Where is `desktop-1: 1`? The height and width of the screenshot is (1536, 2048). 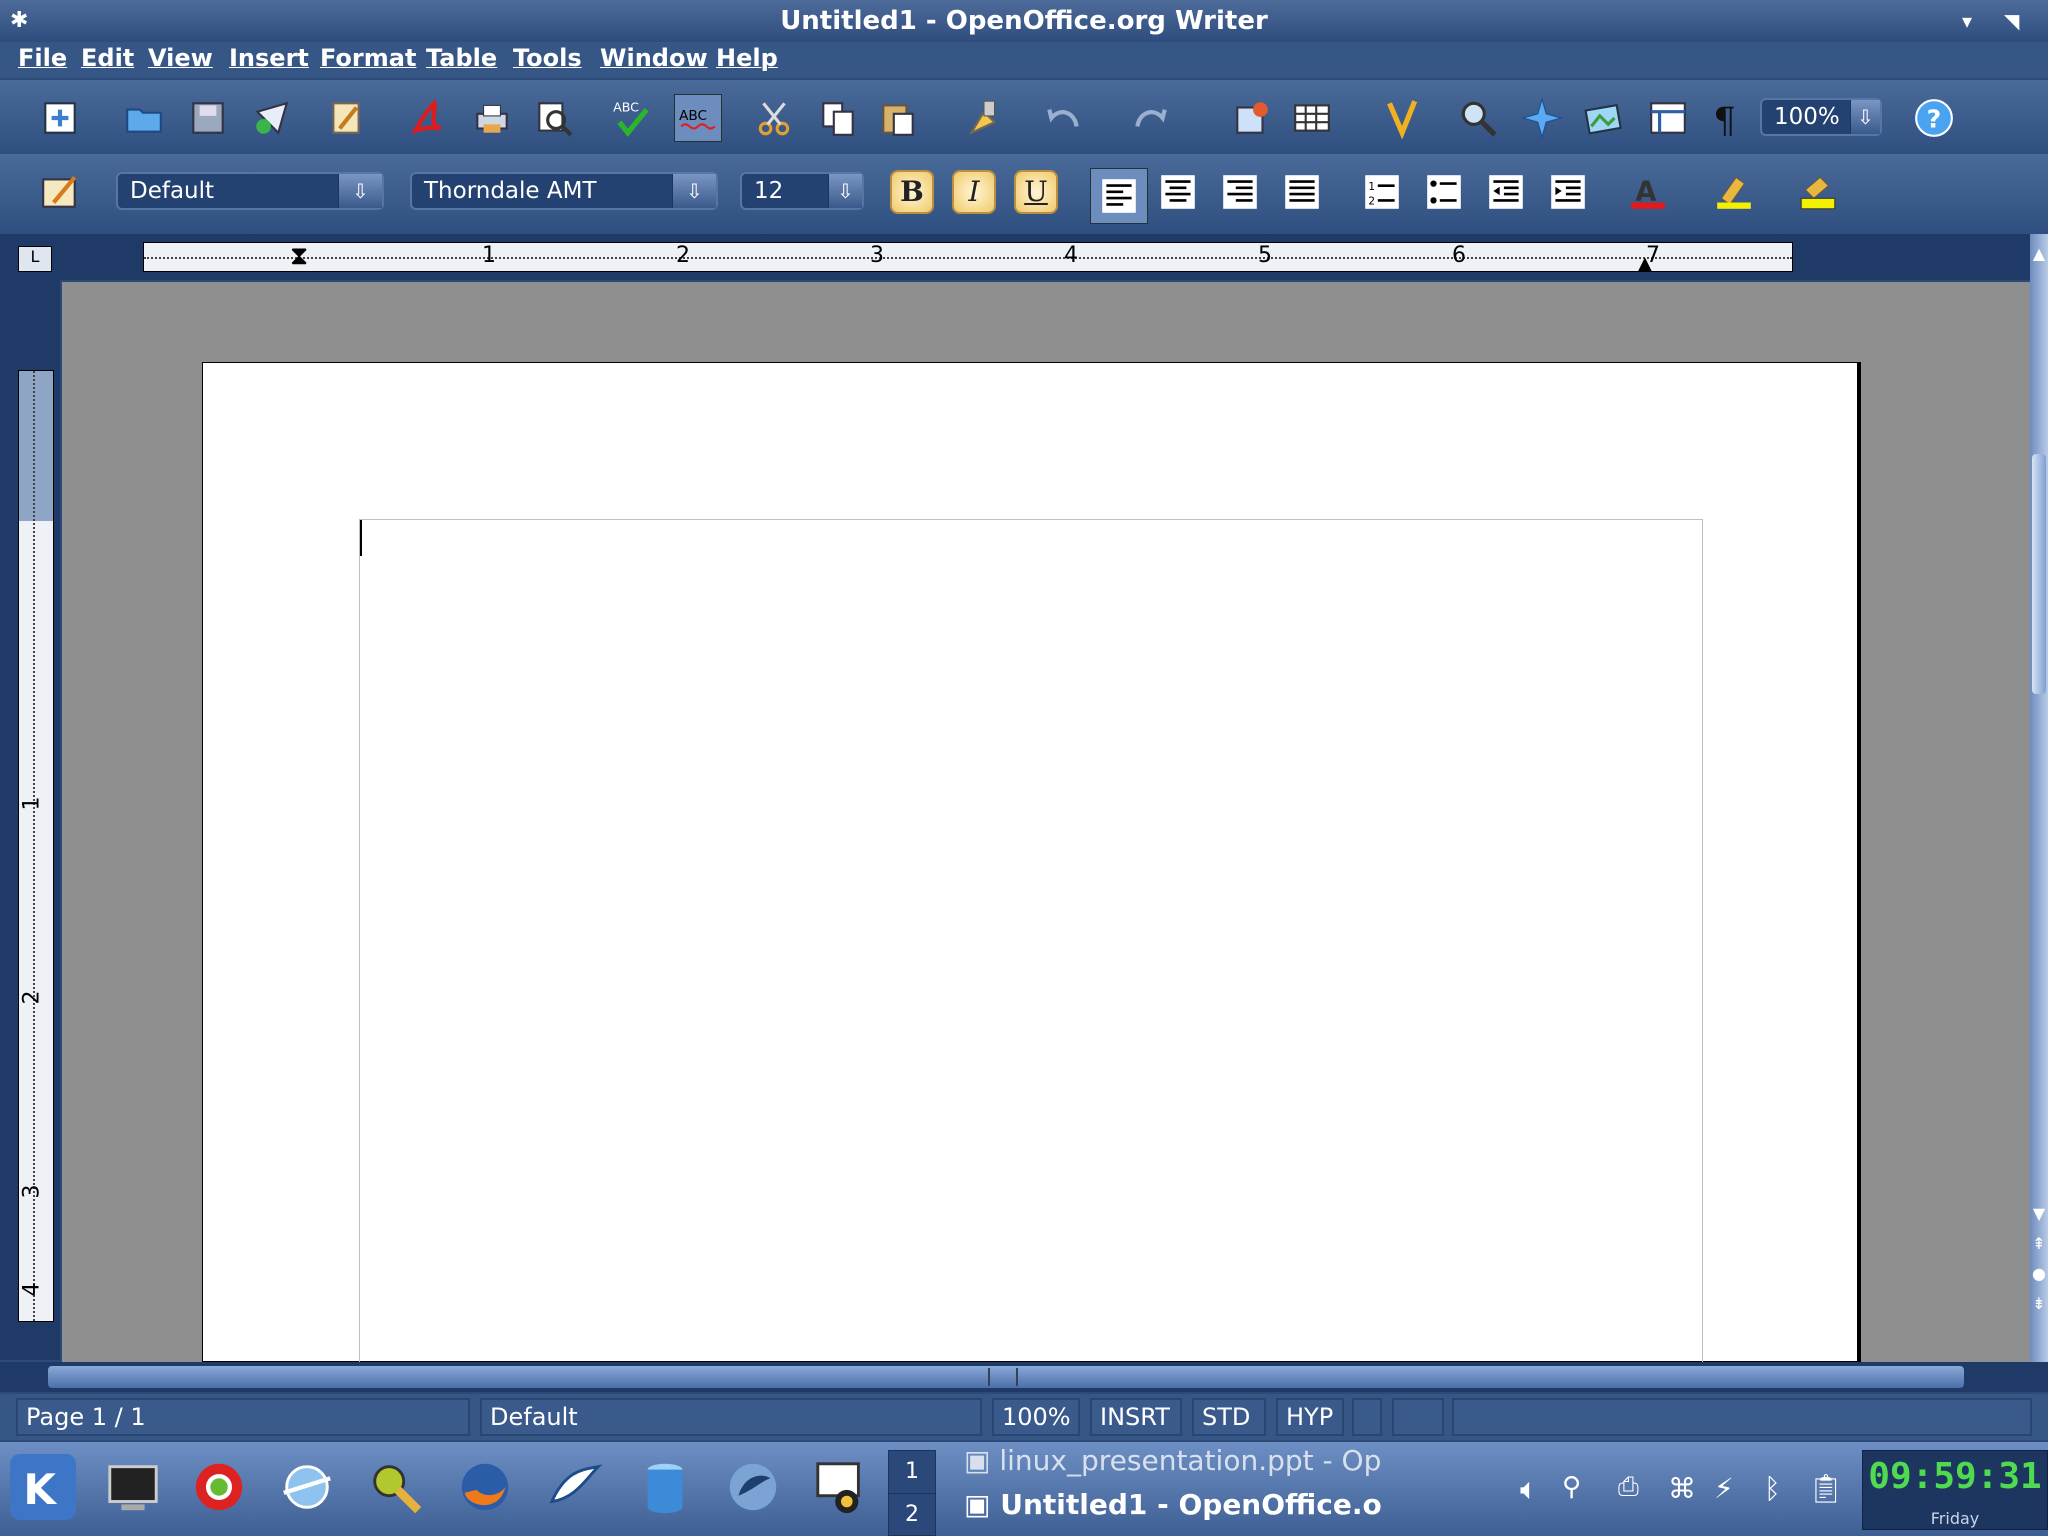 desktop-1: 1 is located at coordinates (912, 1472).